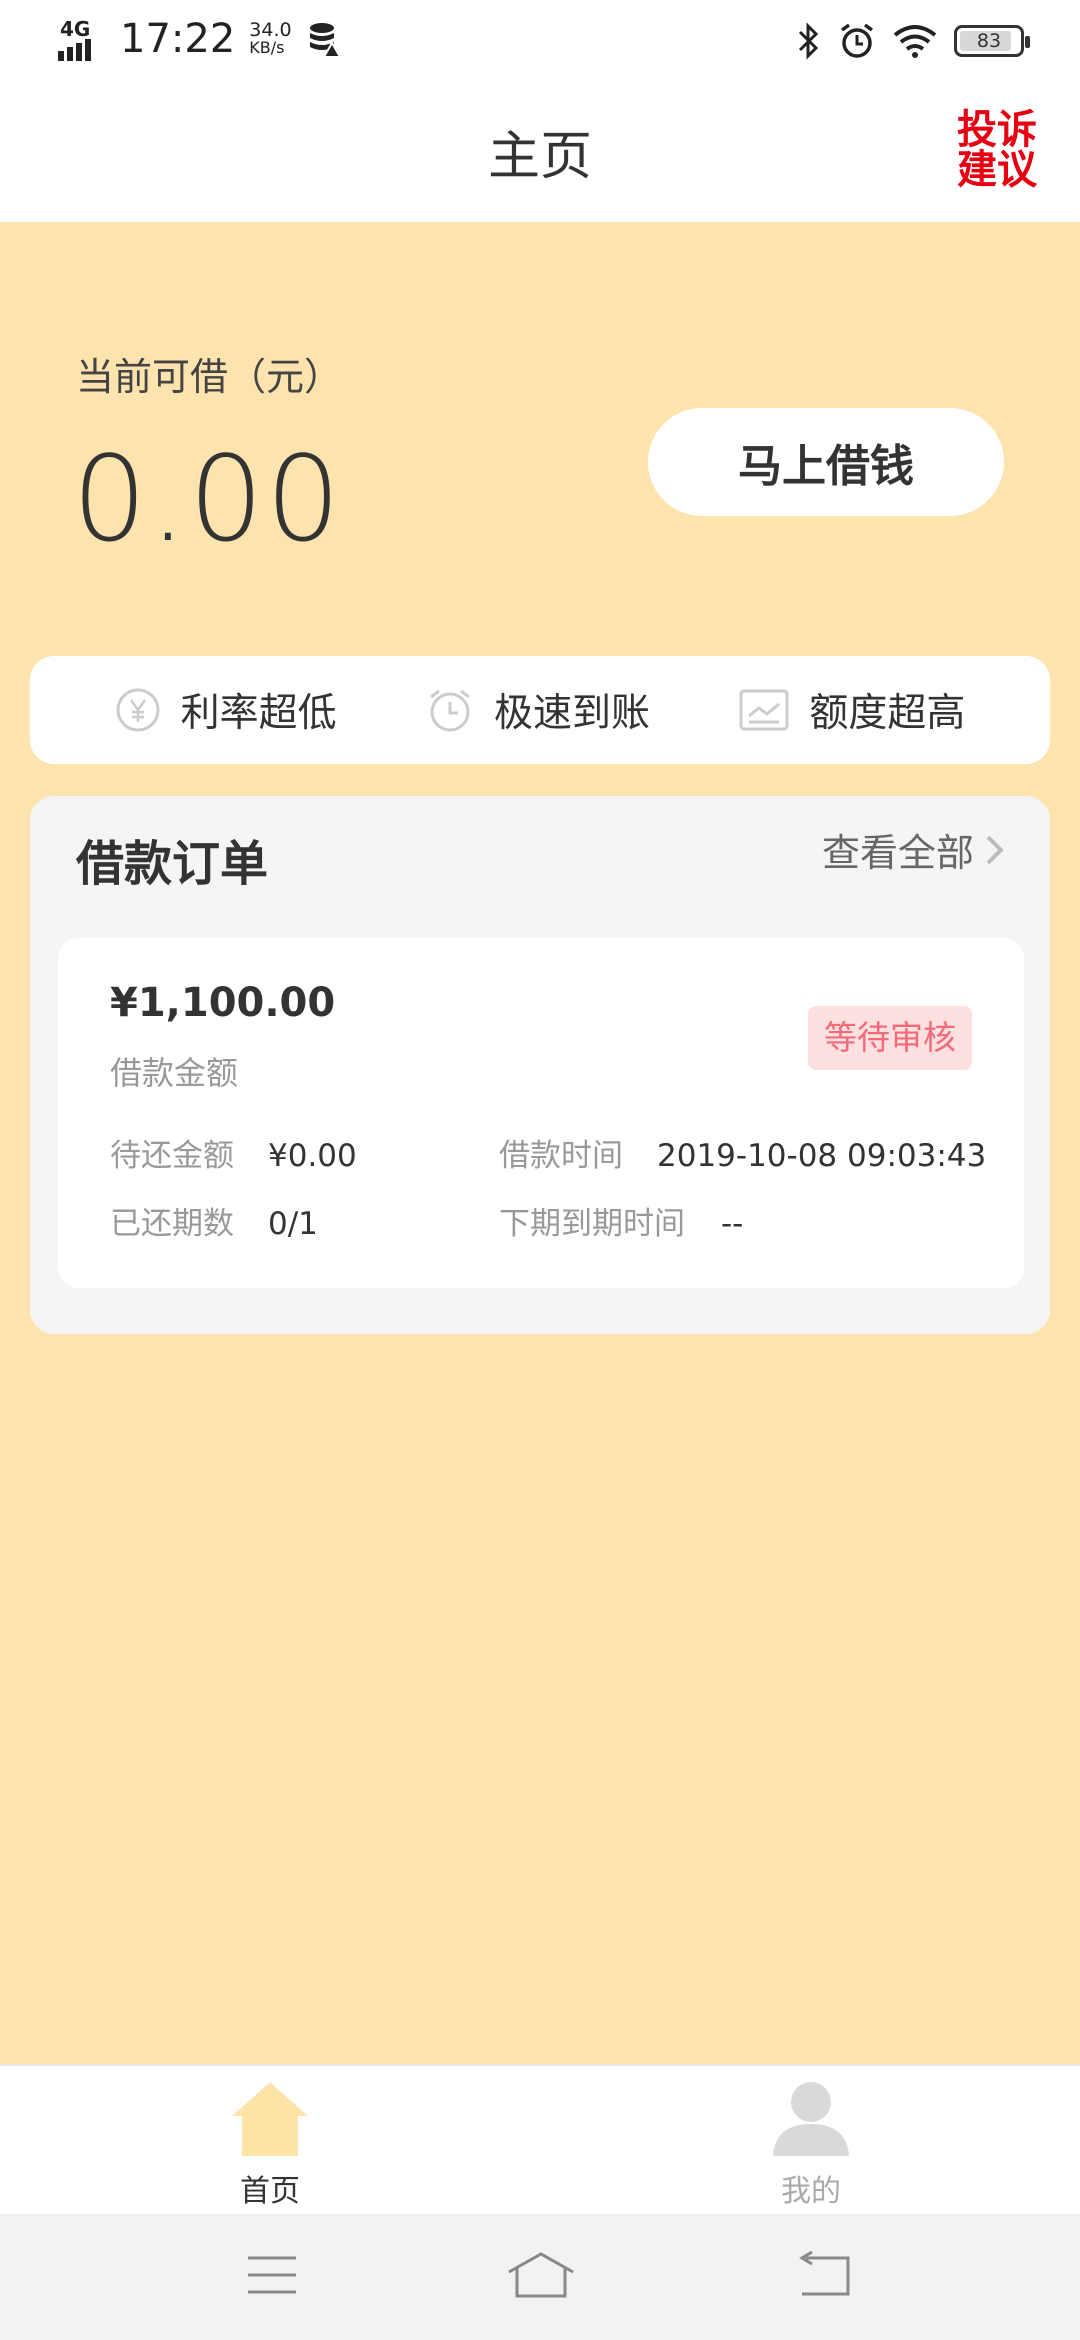 The image size is (1080, 2340). What do you see at coordinates (997, 150) in the screenshot?
I see `complaint-suggestion-link: 投诉建议` at bounding box center [997, 150].